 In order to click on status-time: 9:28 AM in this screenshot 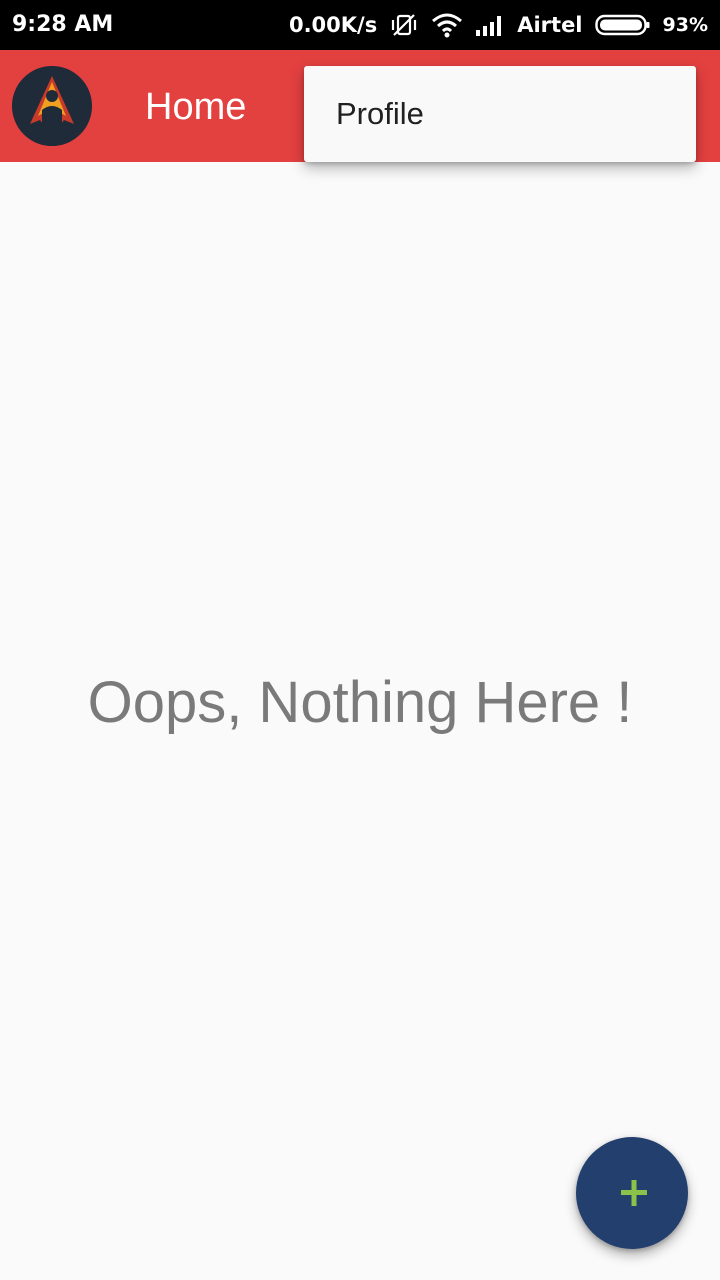, I will do `click(63, 24)`.